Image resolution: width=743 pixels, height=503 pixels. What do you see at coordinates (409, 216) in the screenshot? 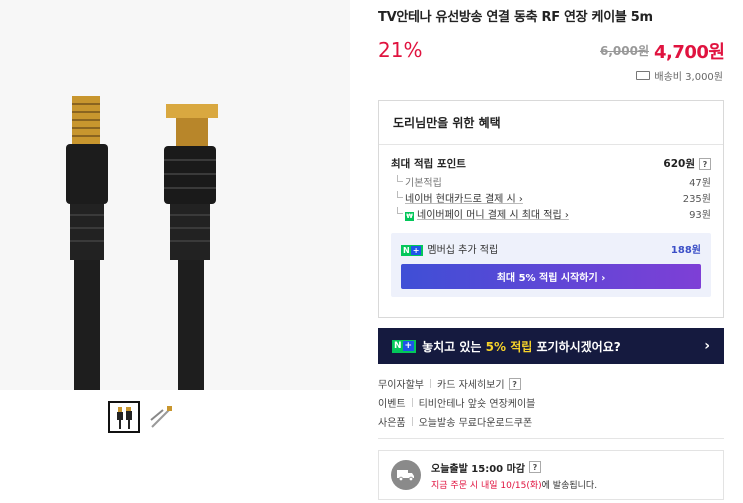
I see `npay-money-icon: ₩` at bounding box center [409, 216].